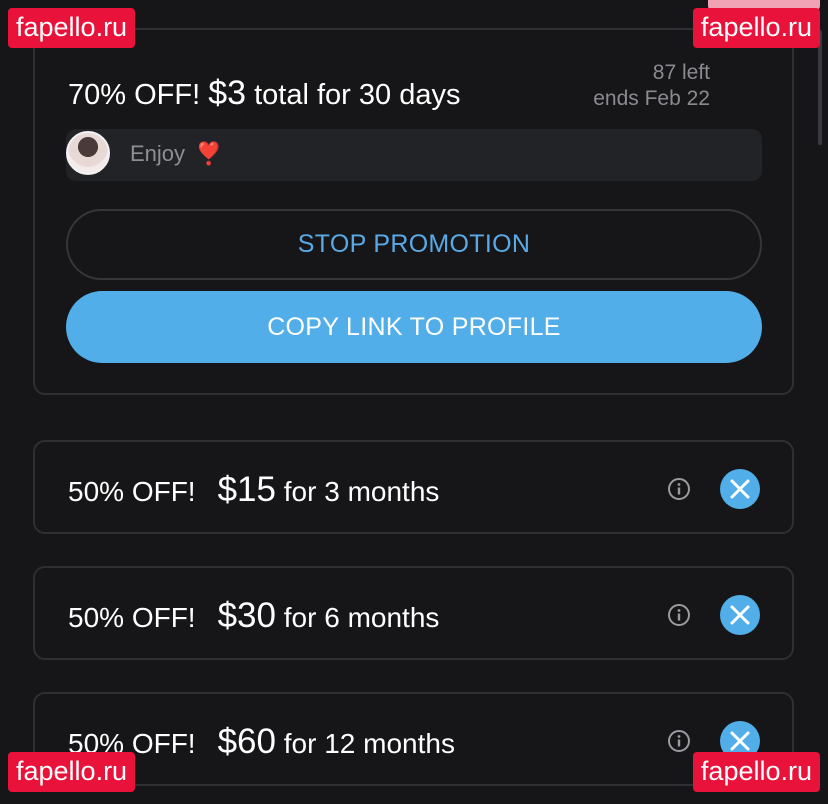 Image resolution: width=828 pixels, height=804 pixels. Describe the element at coordinates (357, 95) in the screenshot. I see `promotion-terms: total for 30 days` at that location.